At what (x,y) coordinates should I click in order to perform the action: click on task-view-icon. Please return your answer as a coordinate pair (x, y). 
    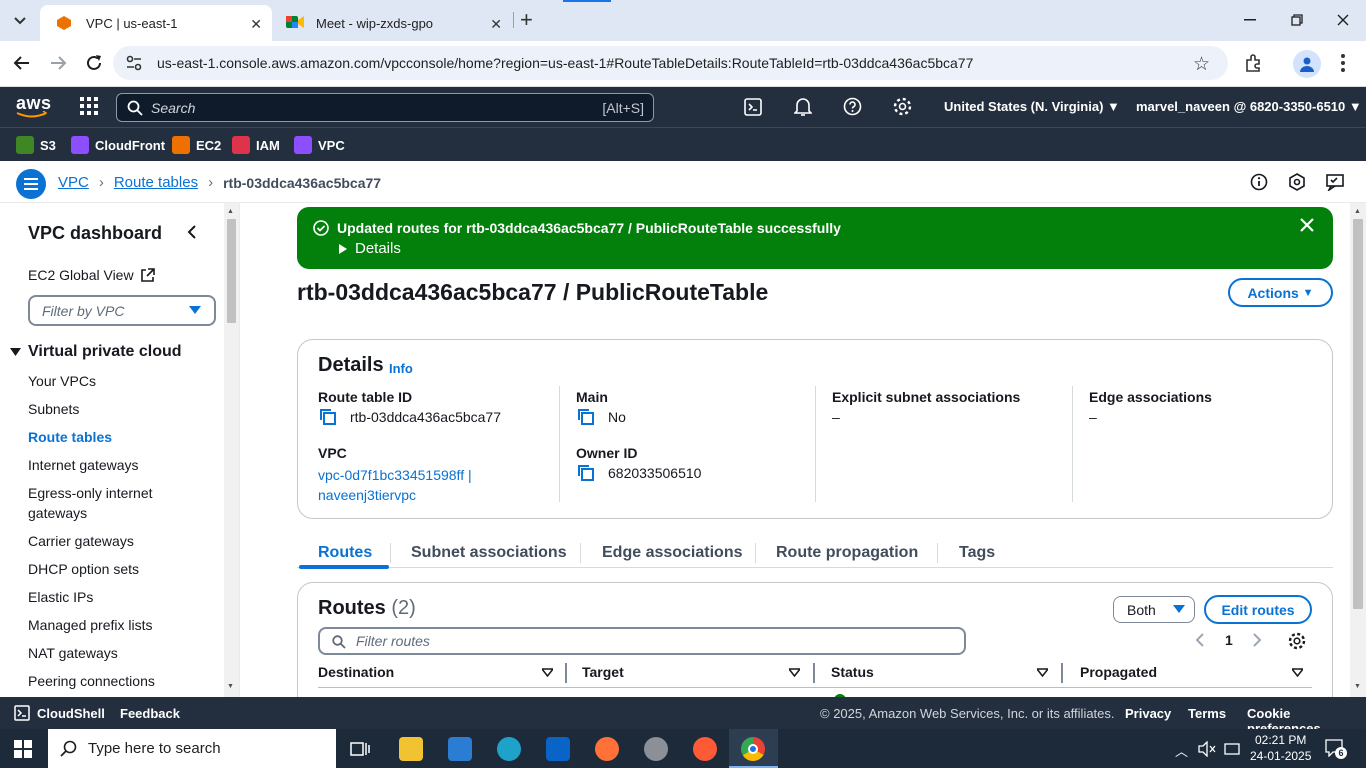
    Looking at the image, I should click on (360, 749).